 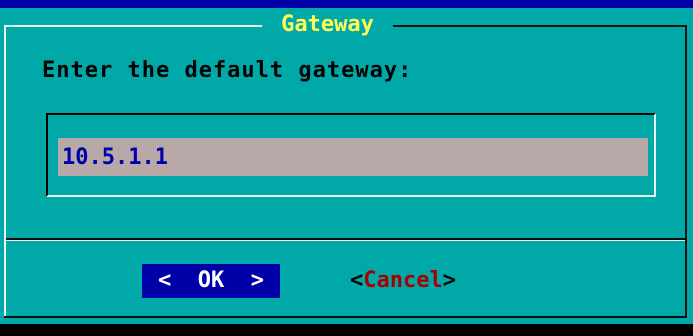 I want to click on cancel-label: Cancel, so click(x=403, y=280).